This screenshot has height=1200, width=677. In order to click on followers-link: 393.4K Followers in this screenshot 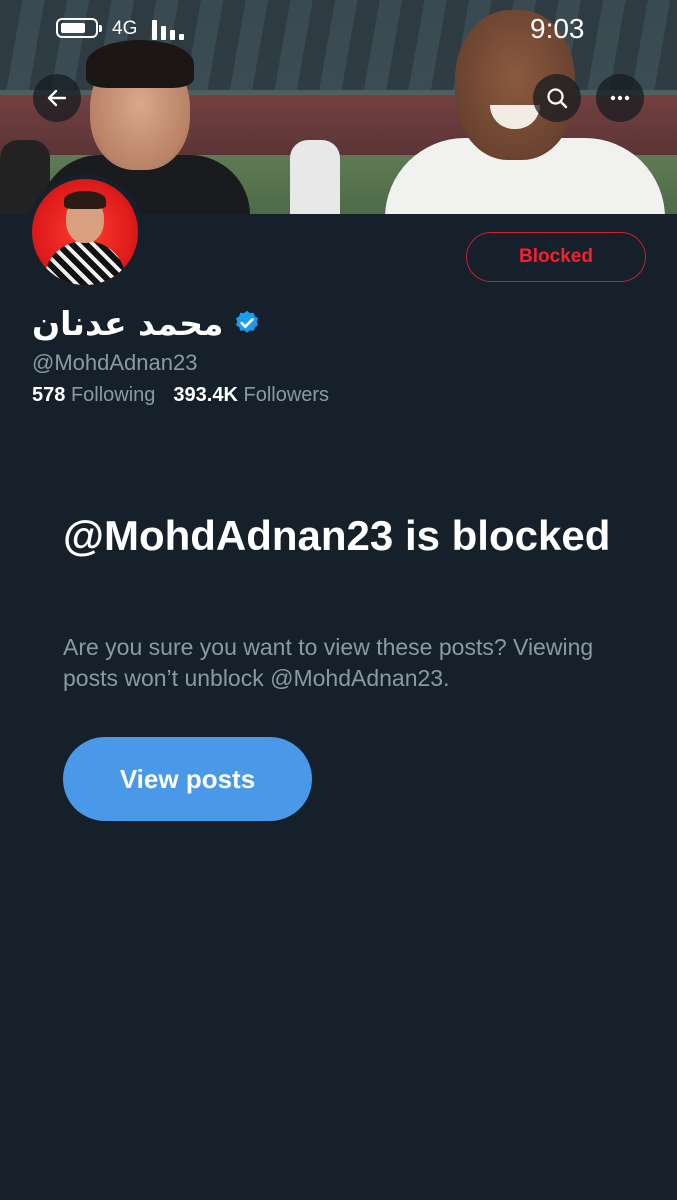, I will do `click(251, 395)`.